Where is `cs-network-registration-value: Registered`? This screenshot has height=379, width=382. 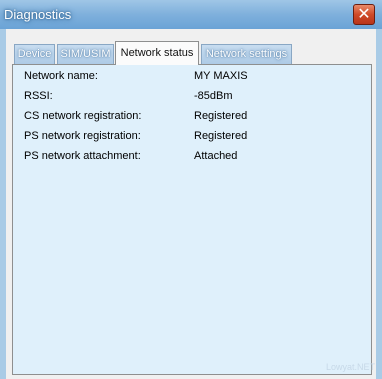
cs-network-registration-value: Registered is located at coordinates (221, 116).